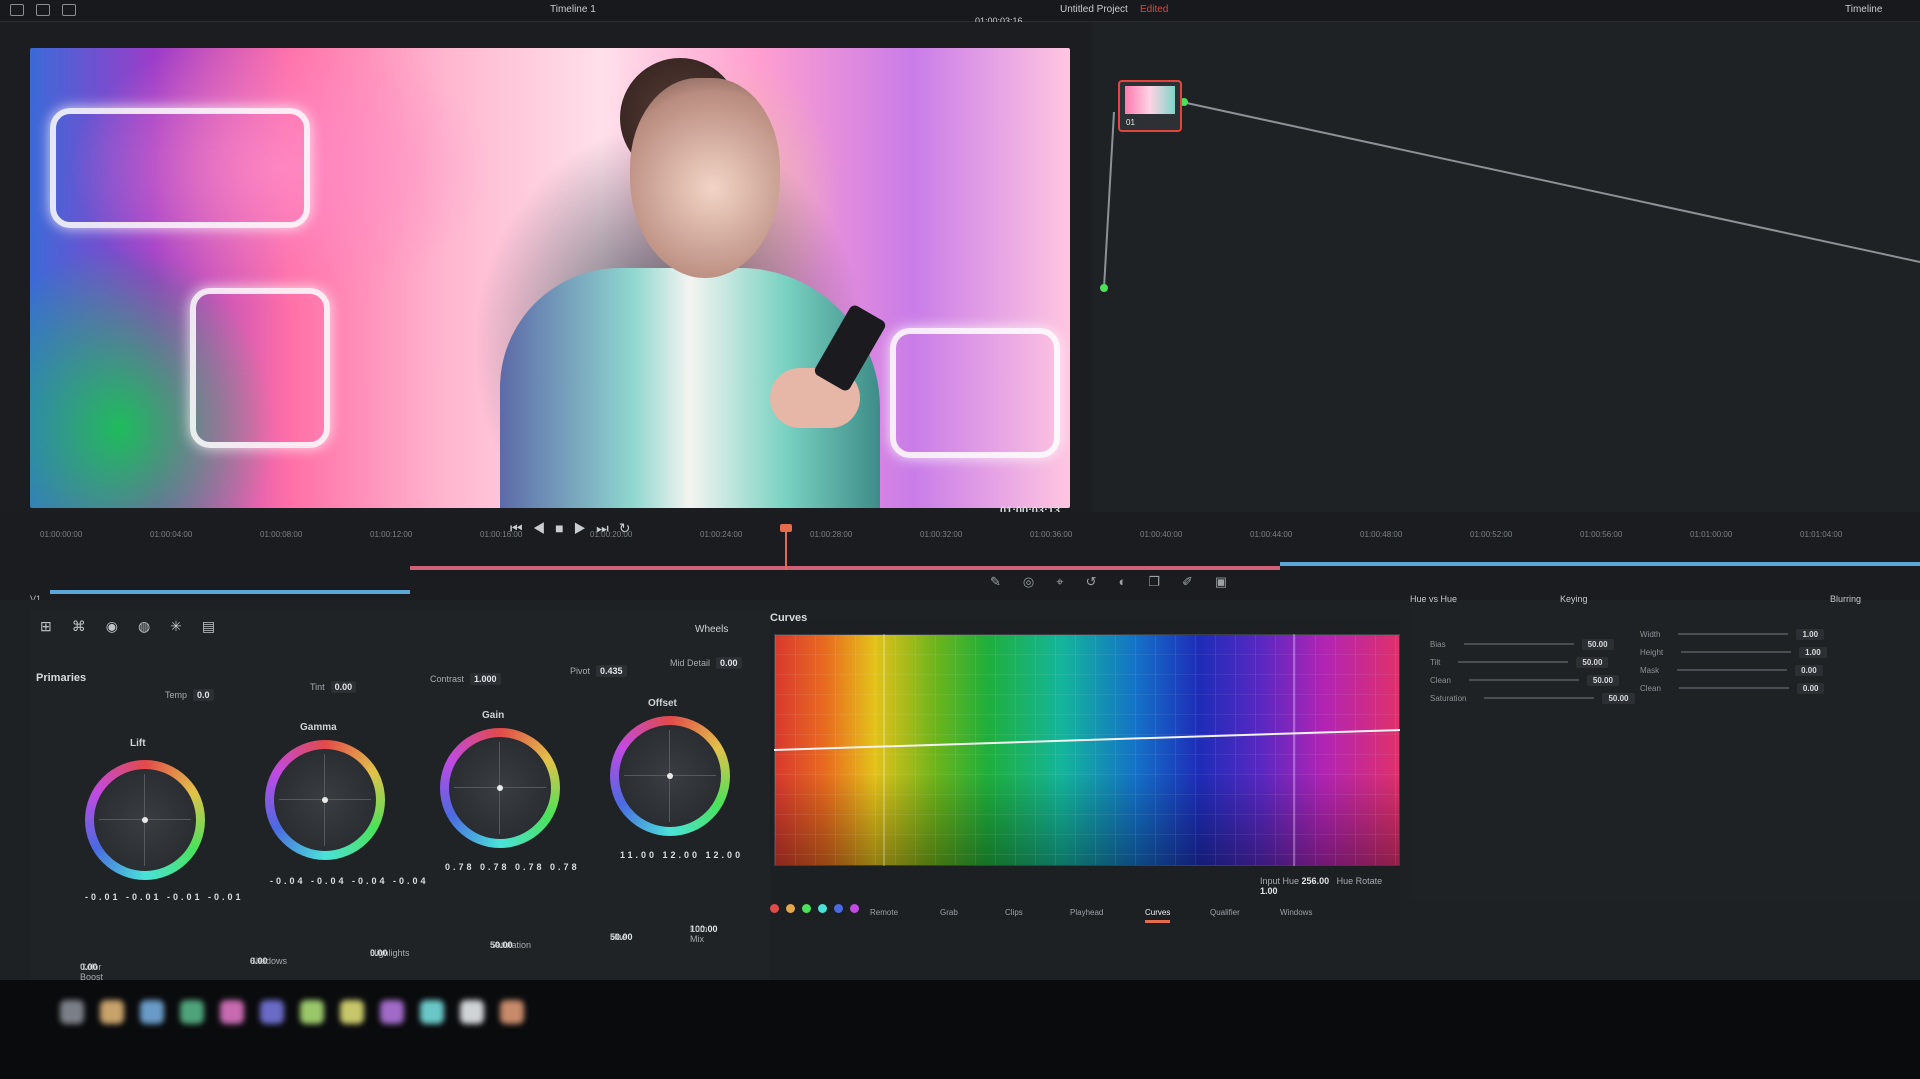 The image size is (1920, 1079). I want to click on timeline-tick: 01:00:40:00, so click(1161, 534).